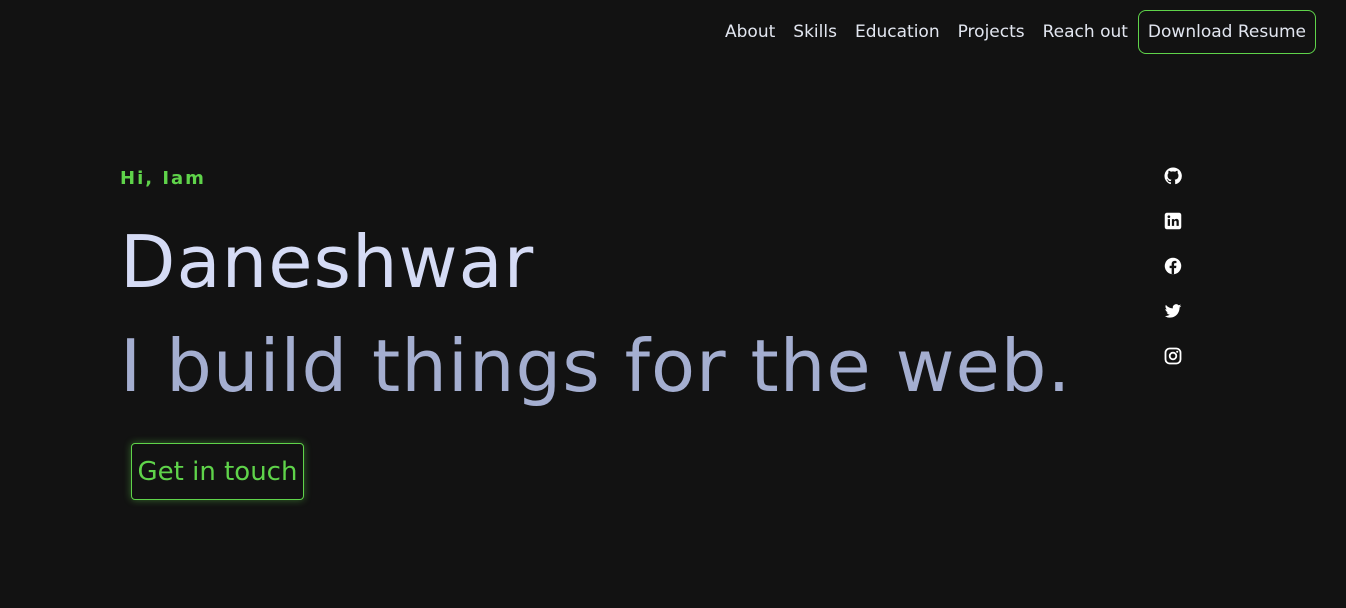 The height and width of the screenshot is (608, 1346). What do you see at coordinates (163, 178) in the screenshot?
I see `hero-greeting: Hi, Iam` at bounding box center [163, 178].